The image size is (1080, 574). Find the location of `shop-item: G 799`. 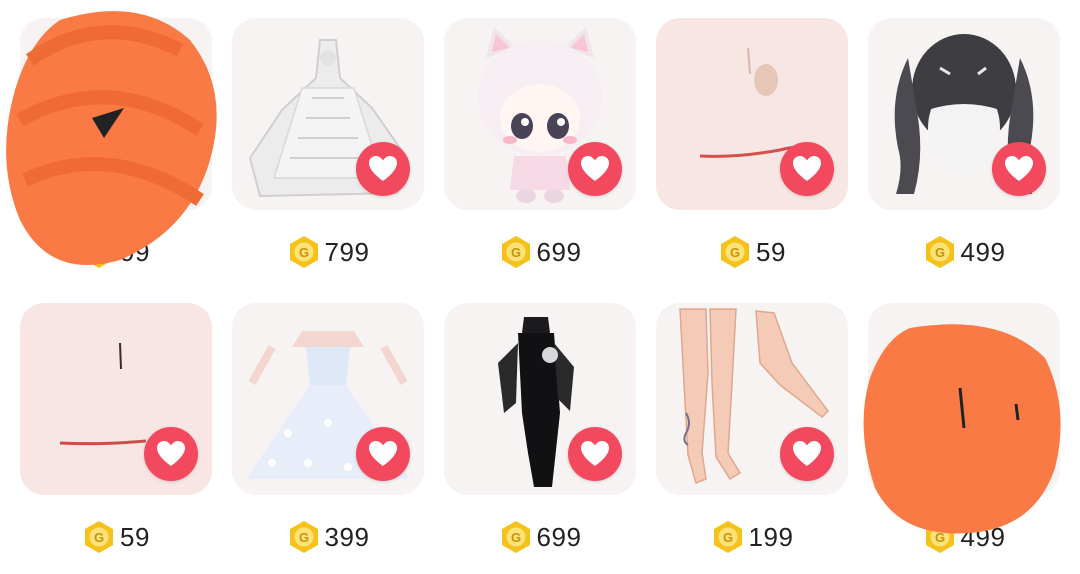

shop-item: G 799 is located at coordinates (328, 148).